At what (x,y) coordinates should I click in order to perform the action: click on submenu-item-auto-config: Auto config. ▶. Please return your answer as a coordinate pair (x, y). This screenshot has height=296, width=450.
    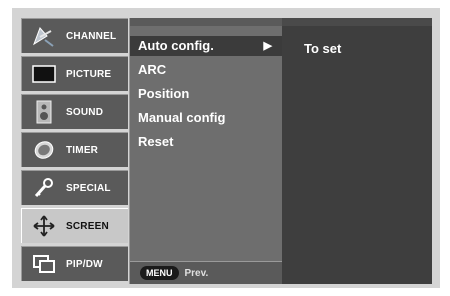
    Looking at the image, I should click on (206, 46).